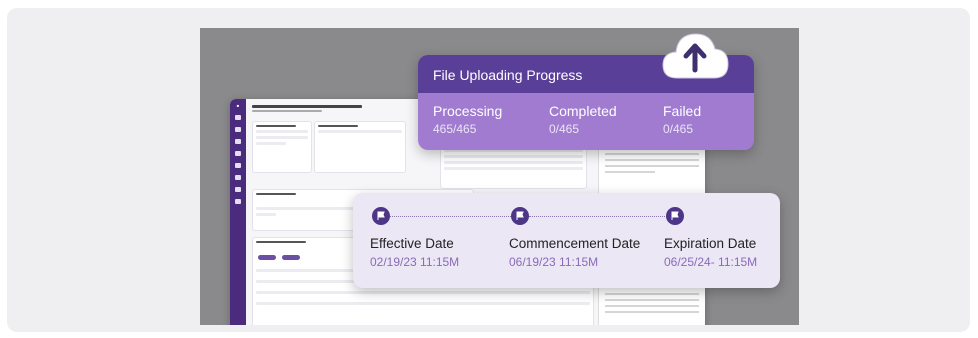  What do you see at coordinates (710, 243) in the screenshot?
I see `event-name: Expiration Date` at bounding box center [710, 243].